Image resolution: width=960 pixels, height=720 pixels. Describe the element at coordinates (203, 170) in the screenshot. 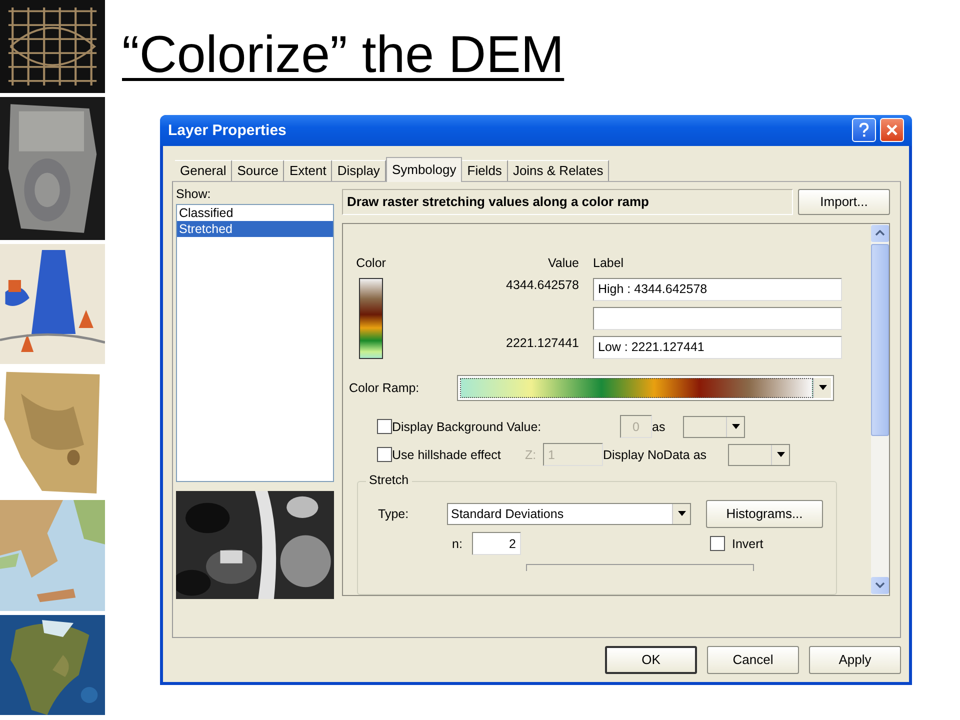

I see `tab: General` at that location.